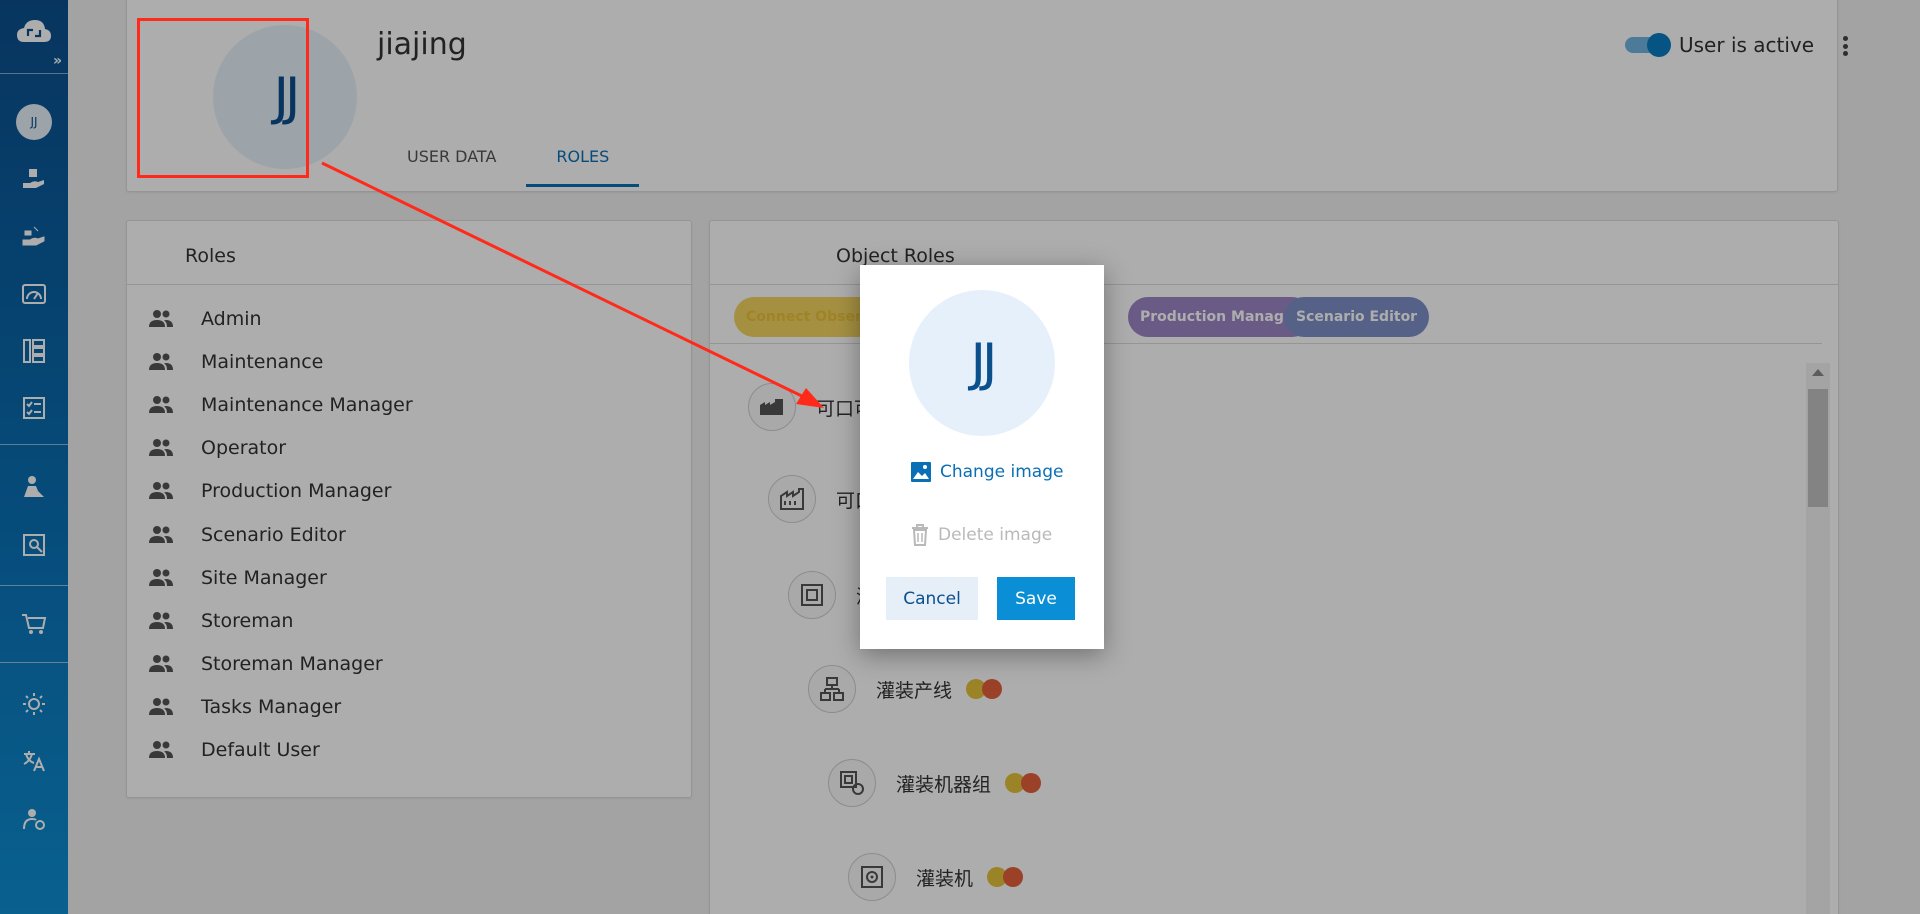  I want to click on delete-image-label: Delete image, so click(995, 535).